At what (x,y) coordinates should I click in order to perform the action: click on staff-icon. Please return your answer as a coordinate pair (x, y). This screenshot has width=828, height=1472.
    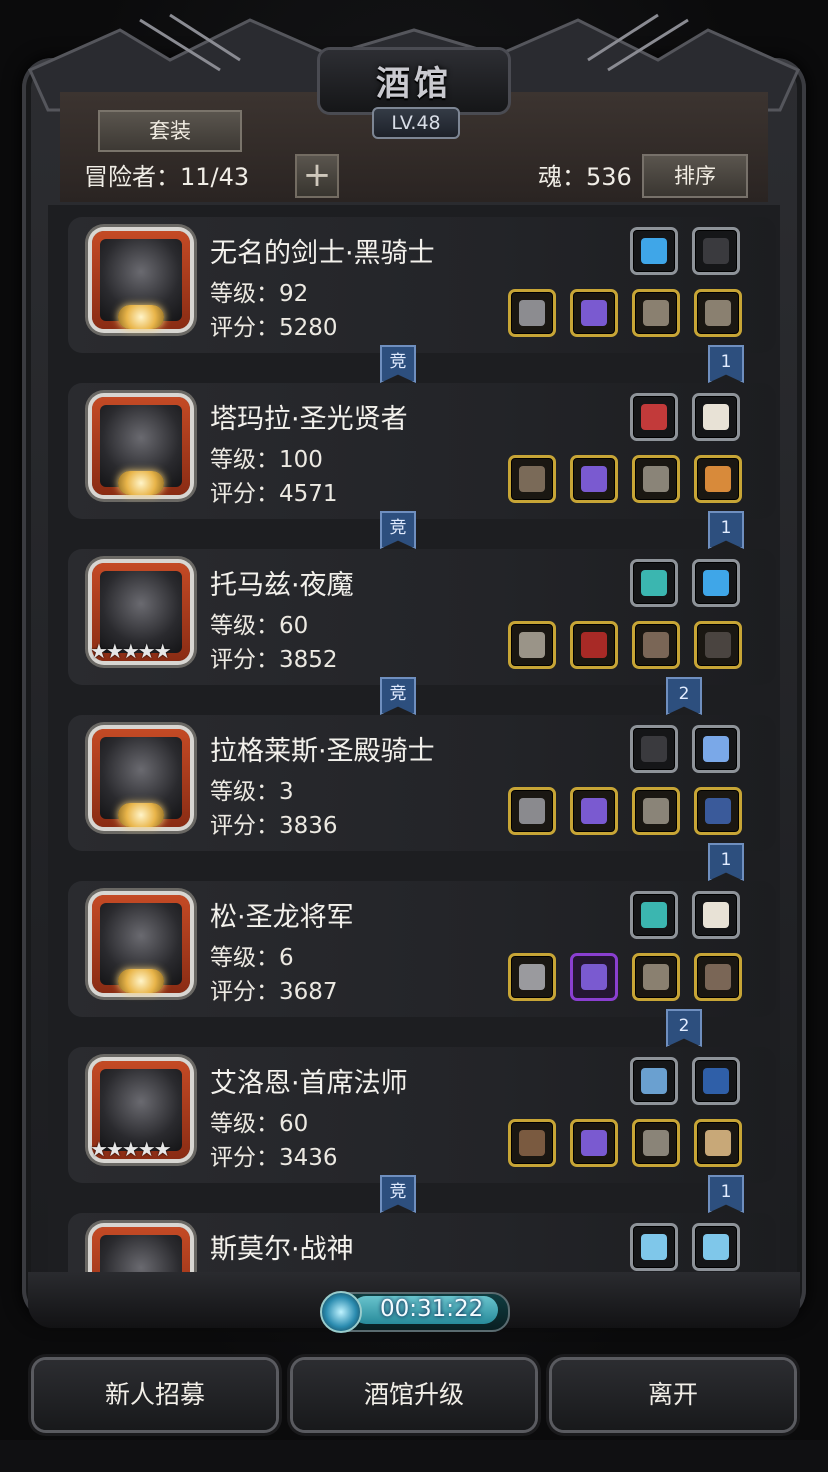
    Looking at the image, I should click on (532, 1143).